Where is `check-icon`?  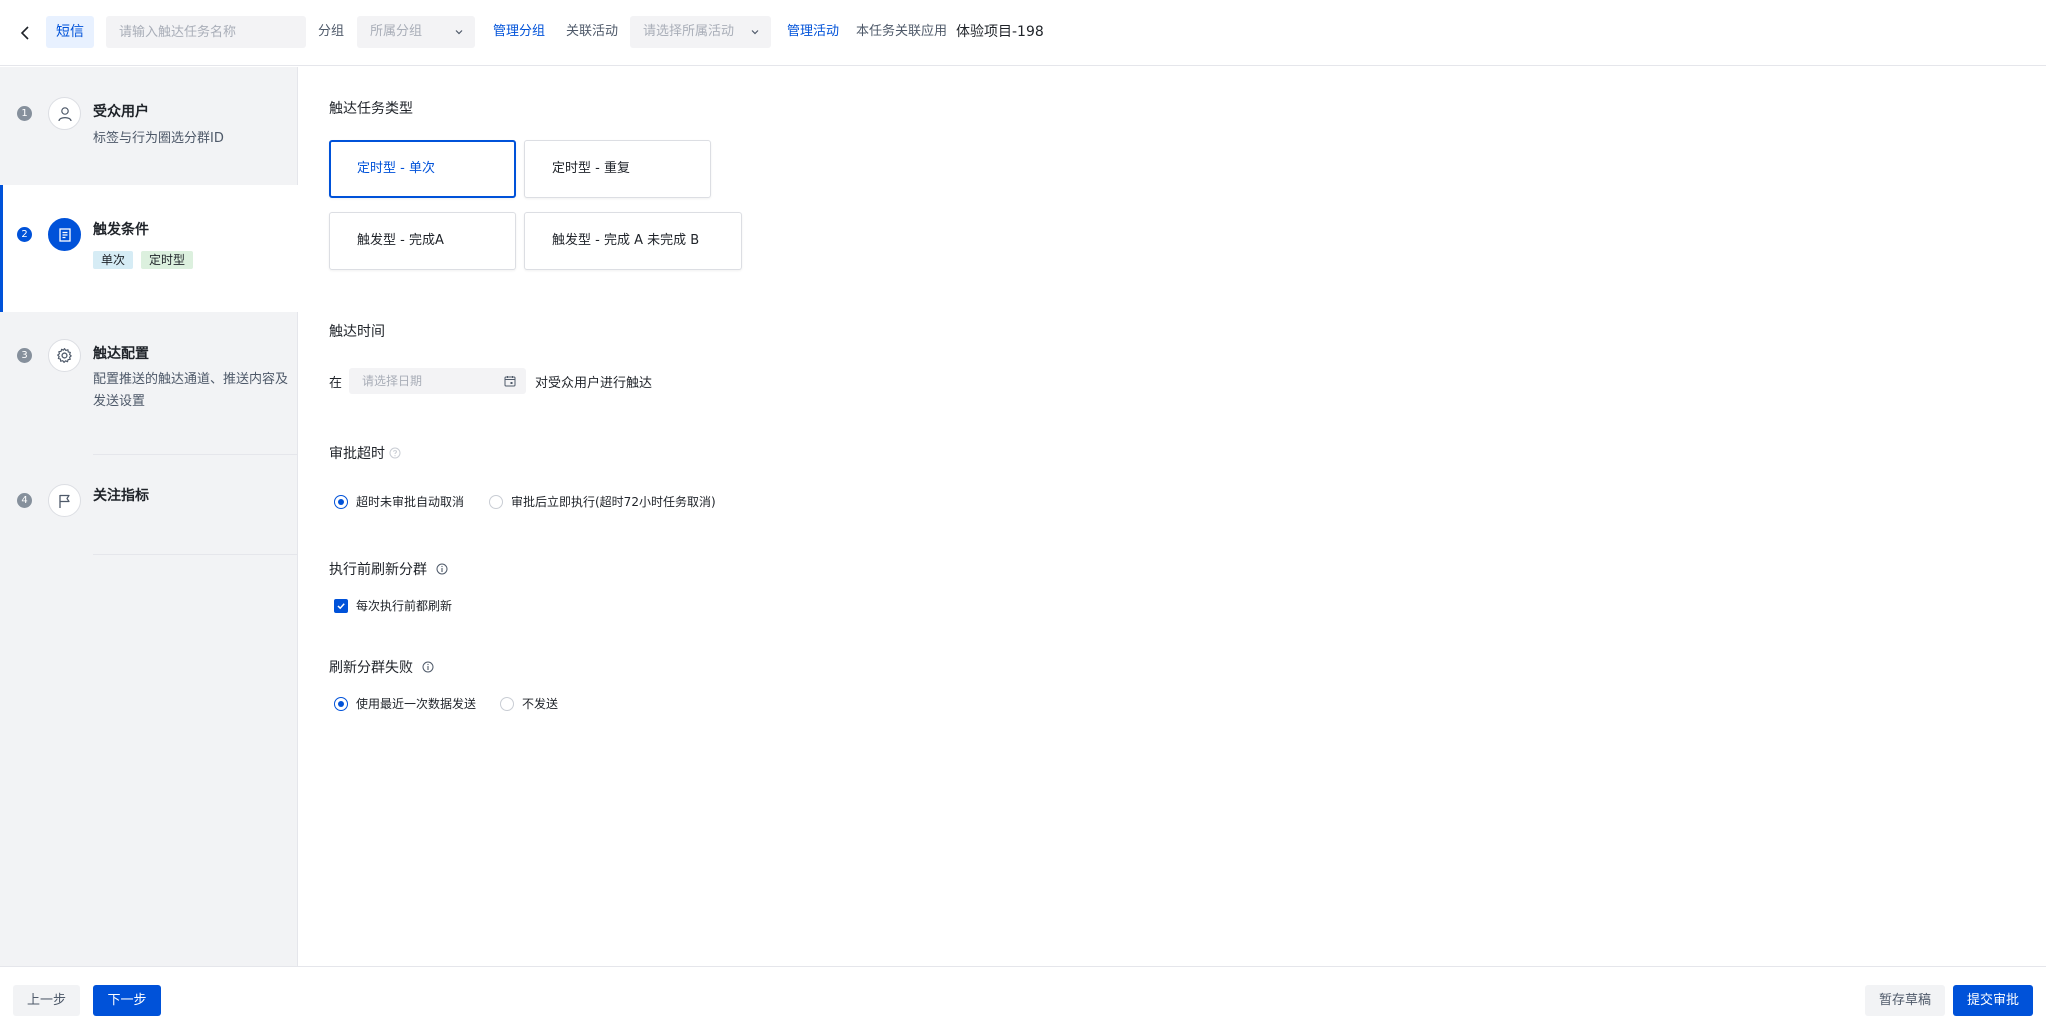 check-icon is located at coordinates (341, 606).